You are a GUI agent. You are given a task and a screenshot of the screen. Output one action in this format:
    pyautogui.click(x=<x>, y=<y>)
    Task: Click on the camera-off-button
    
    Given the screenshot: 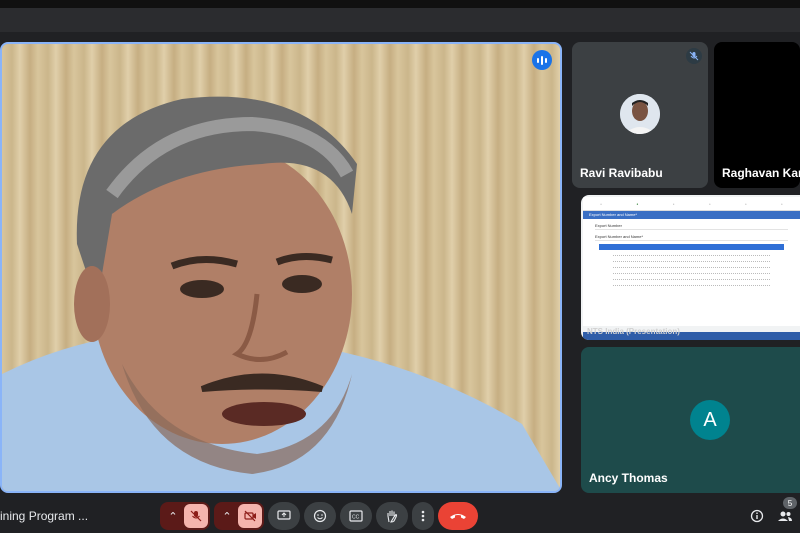 What is the action you would take?
    pyautogui.click(x=250, y=516)
    